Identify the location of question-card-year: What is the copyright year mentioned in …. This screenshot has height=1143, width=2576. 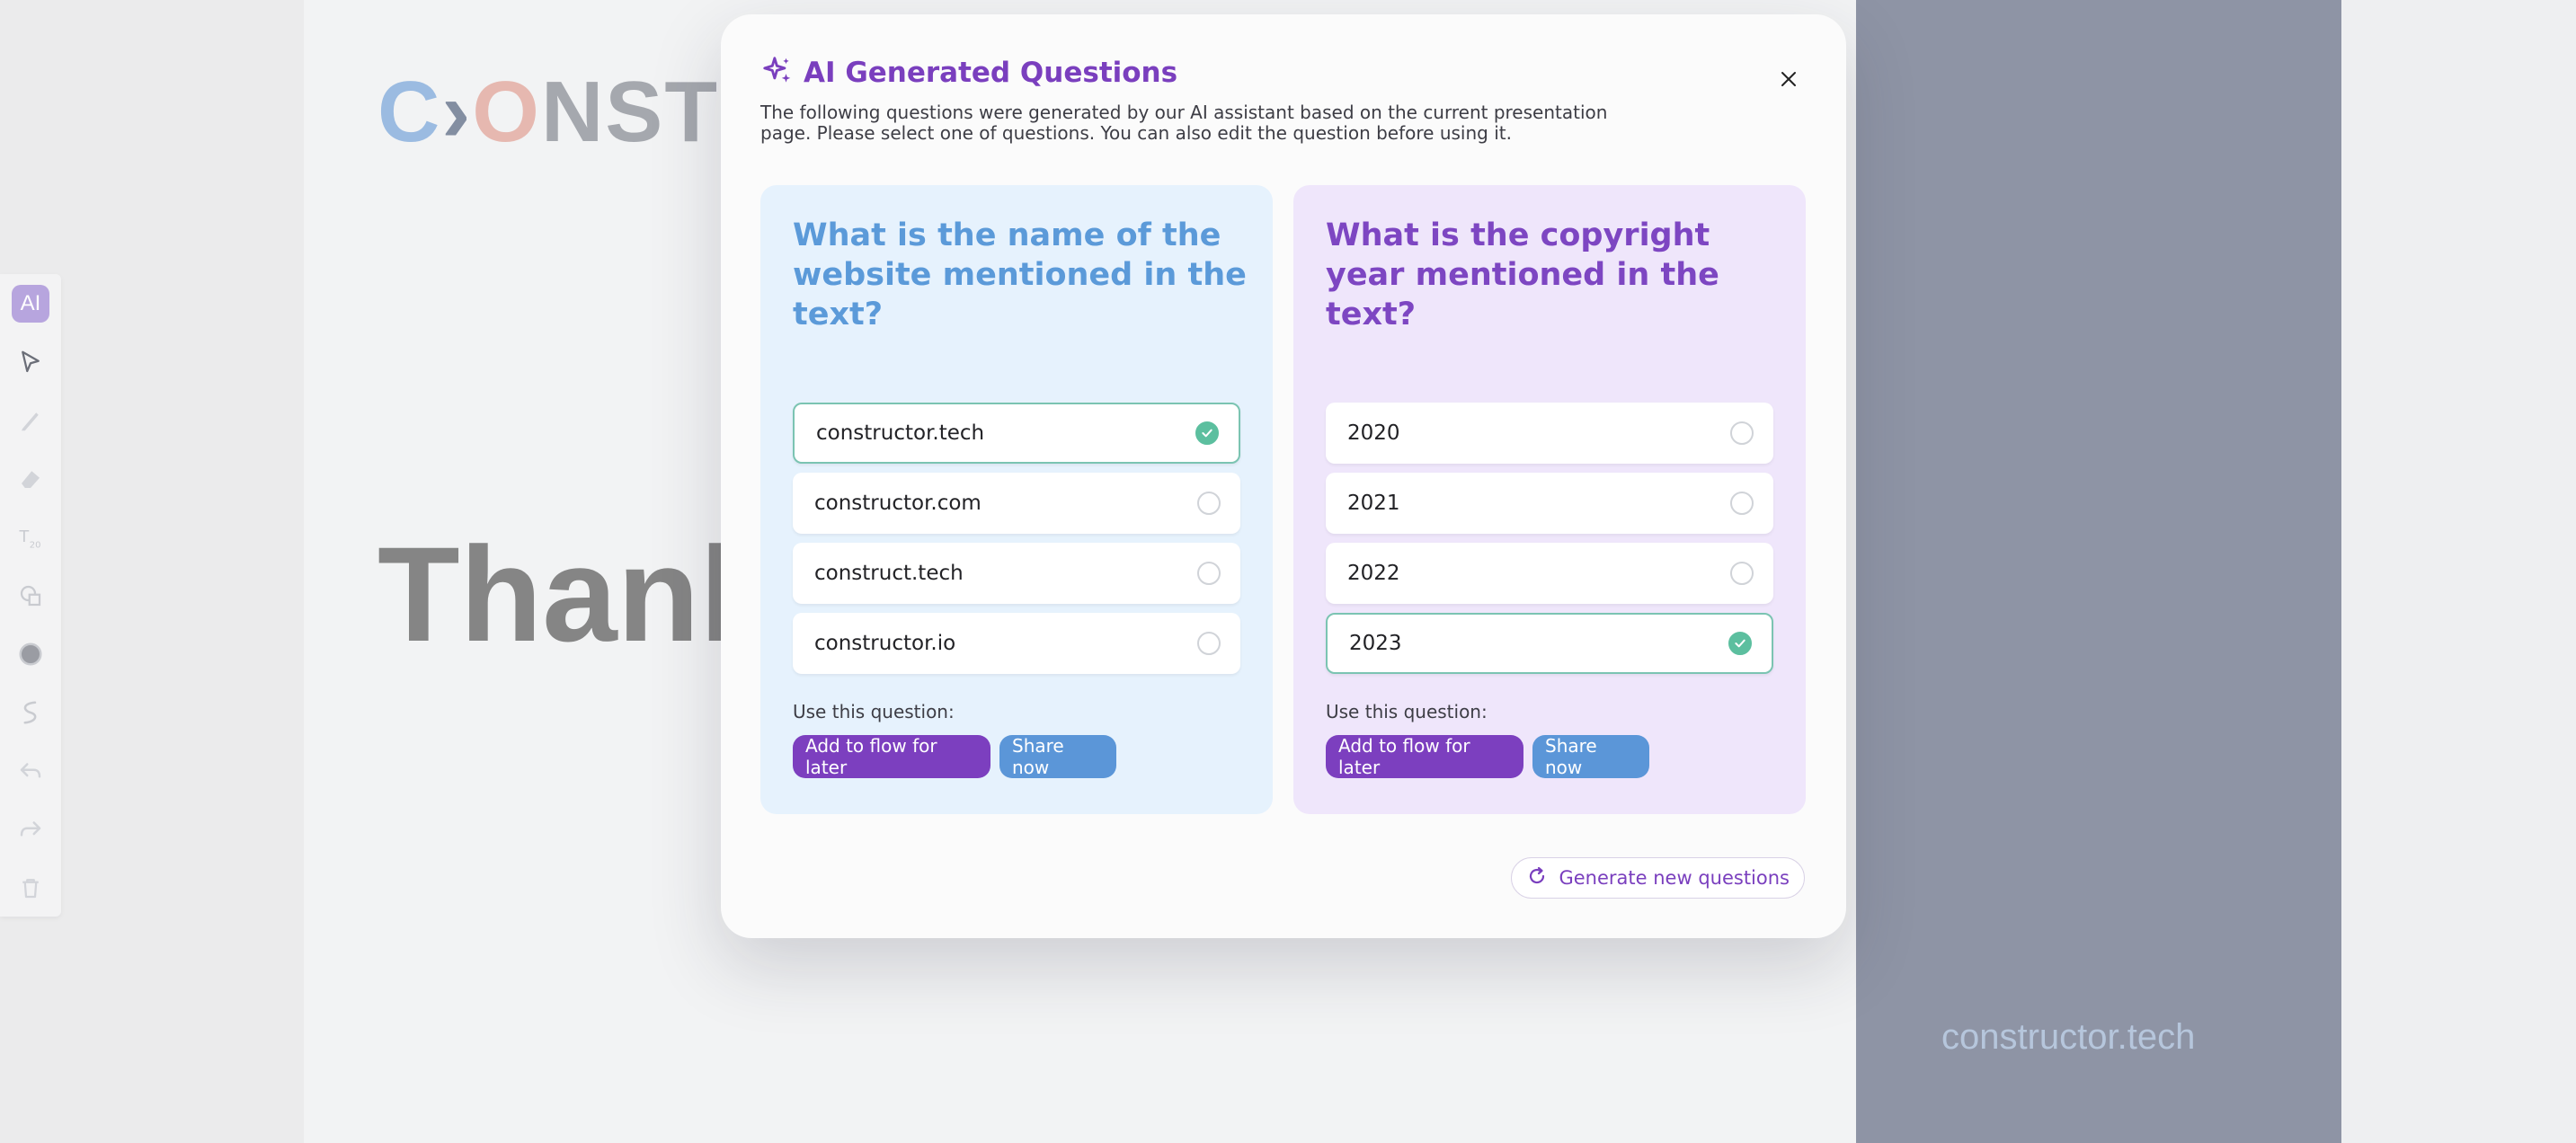
(1549, 500).